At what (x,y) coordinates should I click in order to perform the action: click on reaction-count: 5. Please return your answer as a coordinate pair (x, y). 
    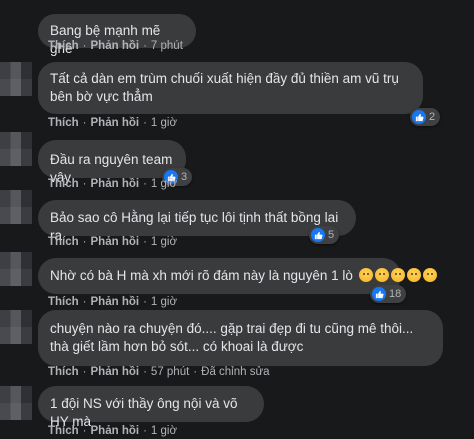
    Looking at the image, I should click on (324, 235).